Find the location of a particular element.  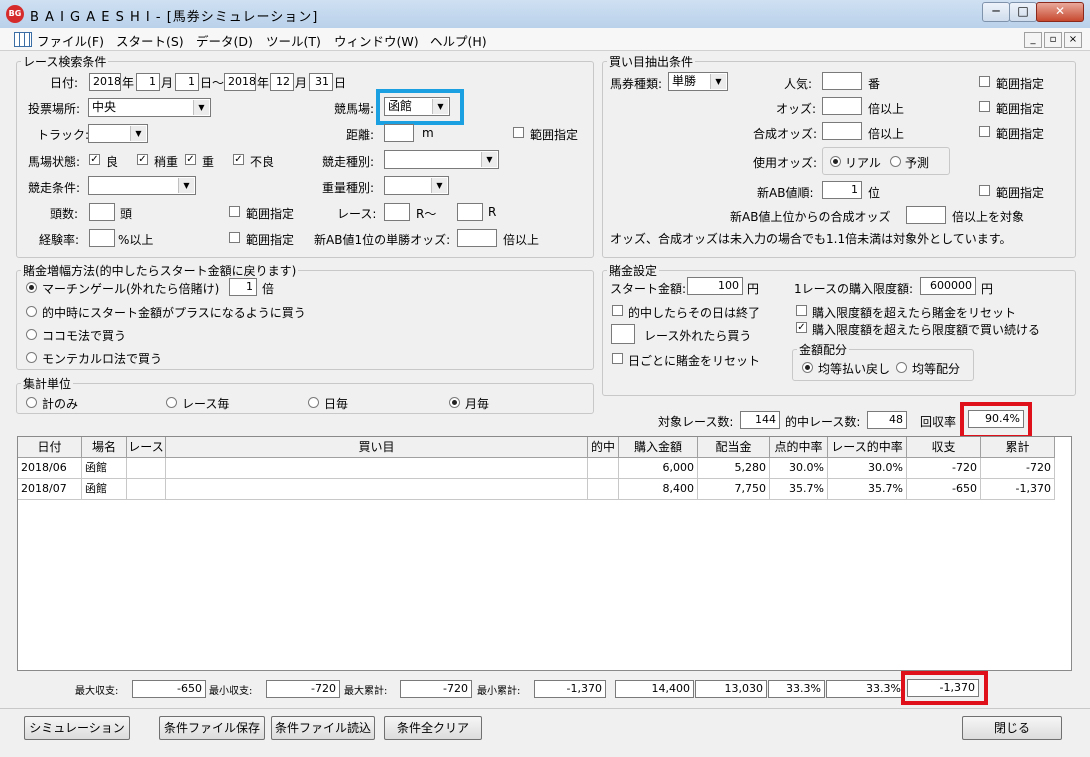

pop-input is located at coordinates (842, 81).